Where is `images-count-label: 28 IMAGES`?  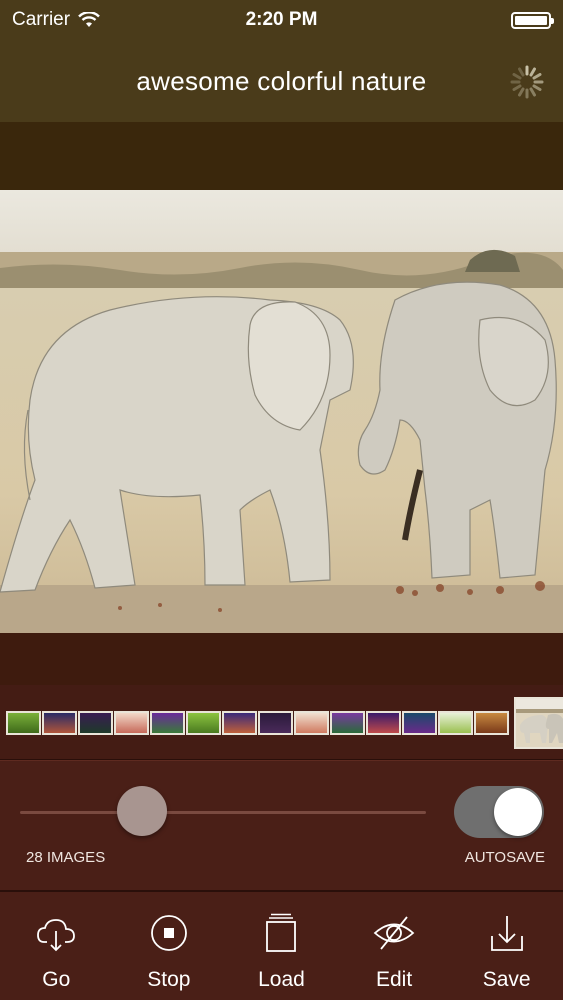 images-count-label: 28 IMAGES is located at coordinates (66, 857).